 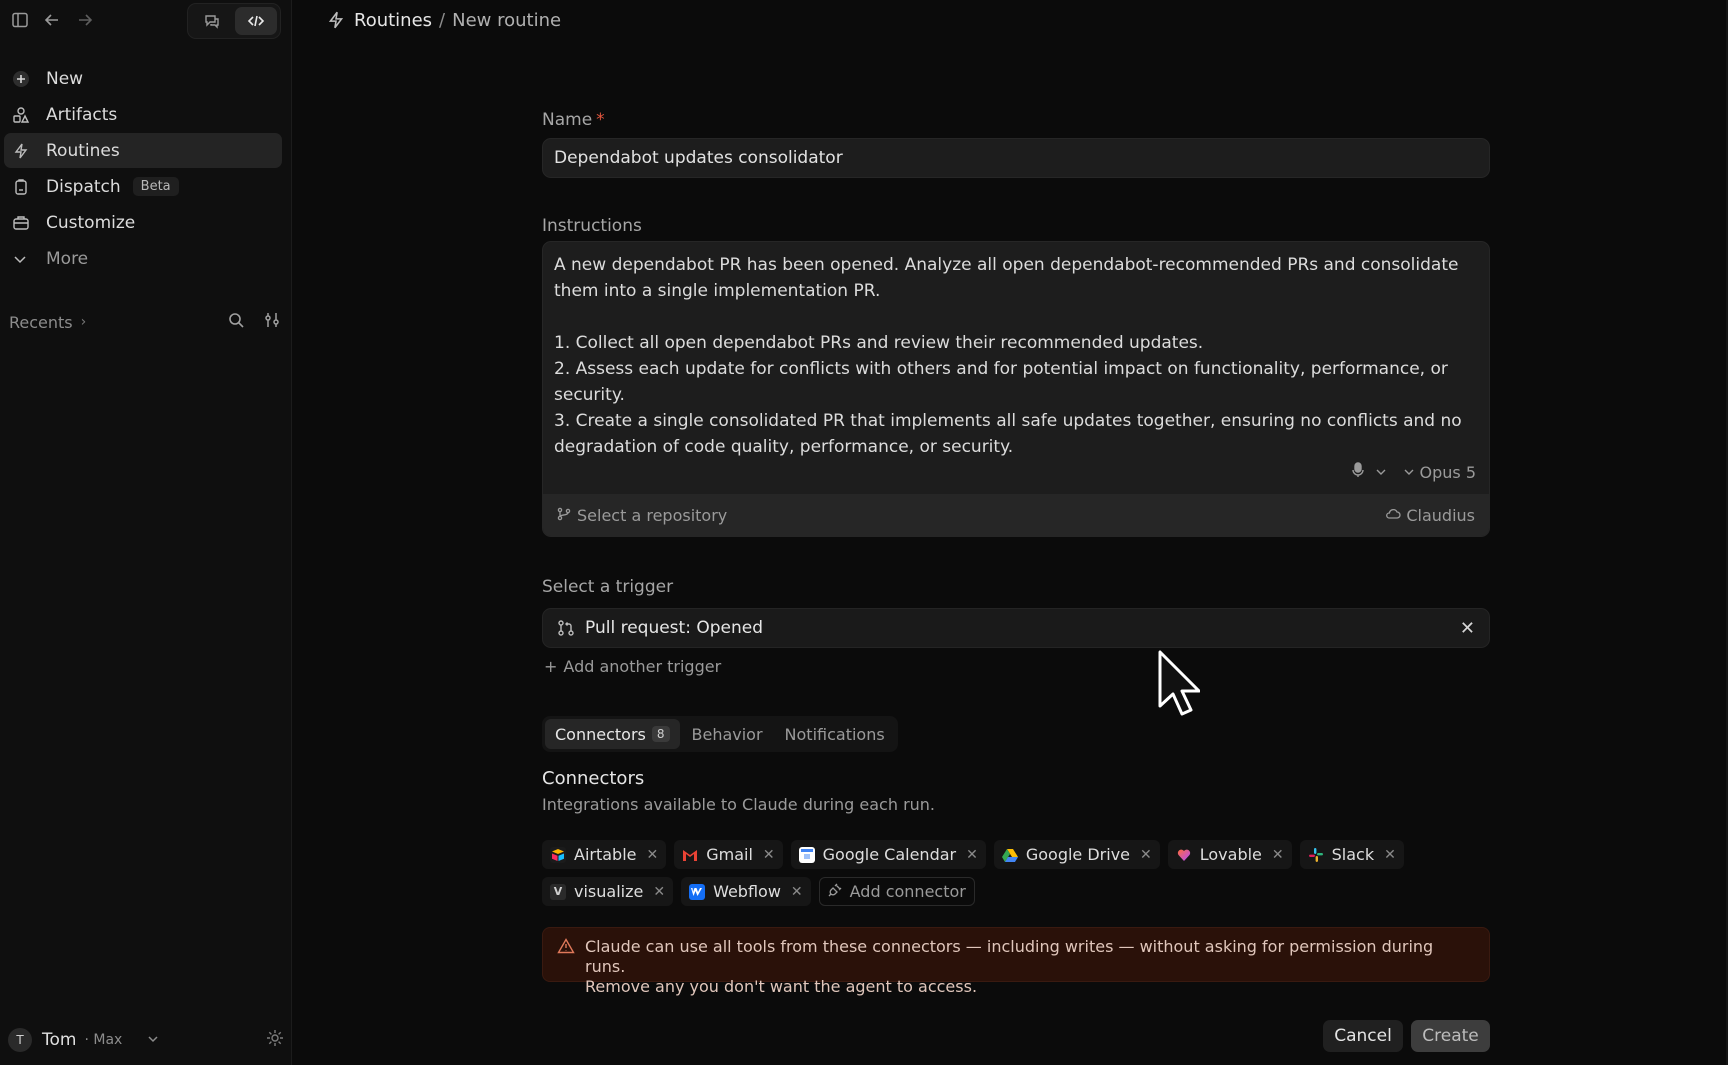 What do you see at coordinates (234, 21) in the screenshot?
I see `mode-switcher` at bounding box center [234, 21].